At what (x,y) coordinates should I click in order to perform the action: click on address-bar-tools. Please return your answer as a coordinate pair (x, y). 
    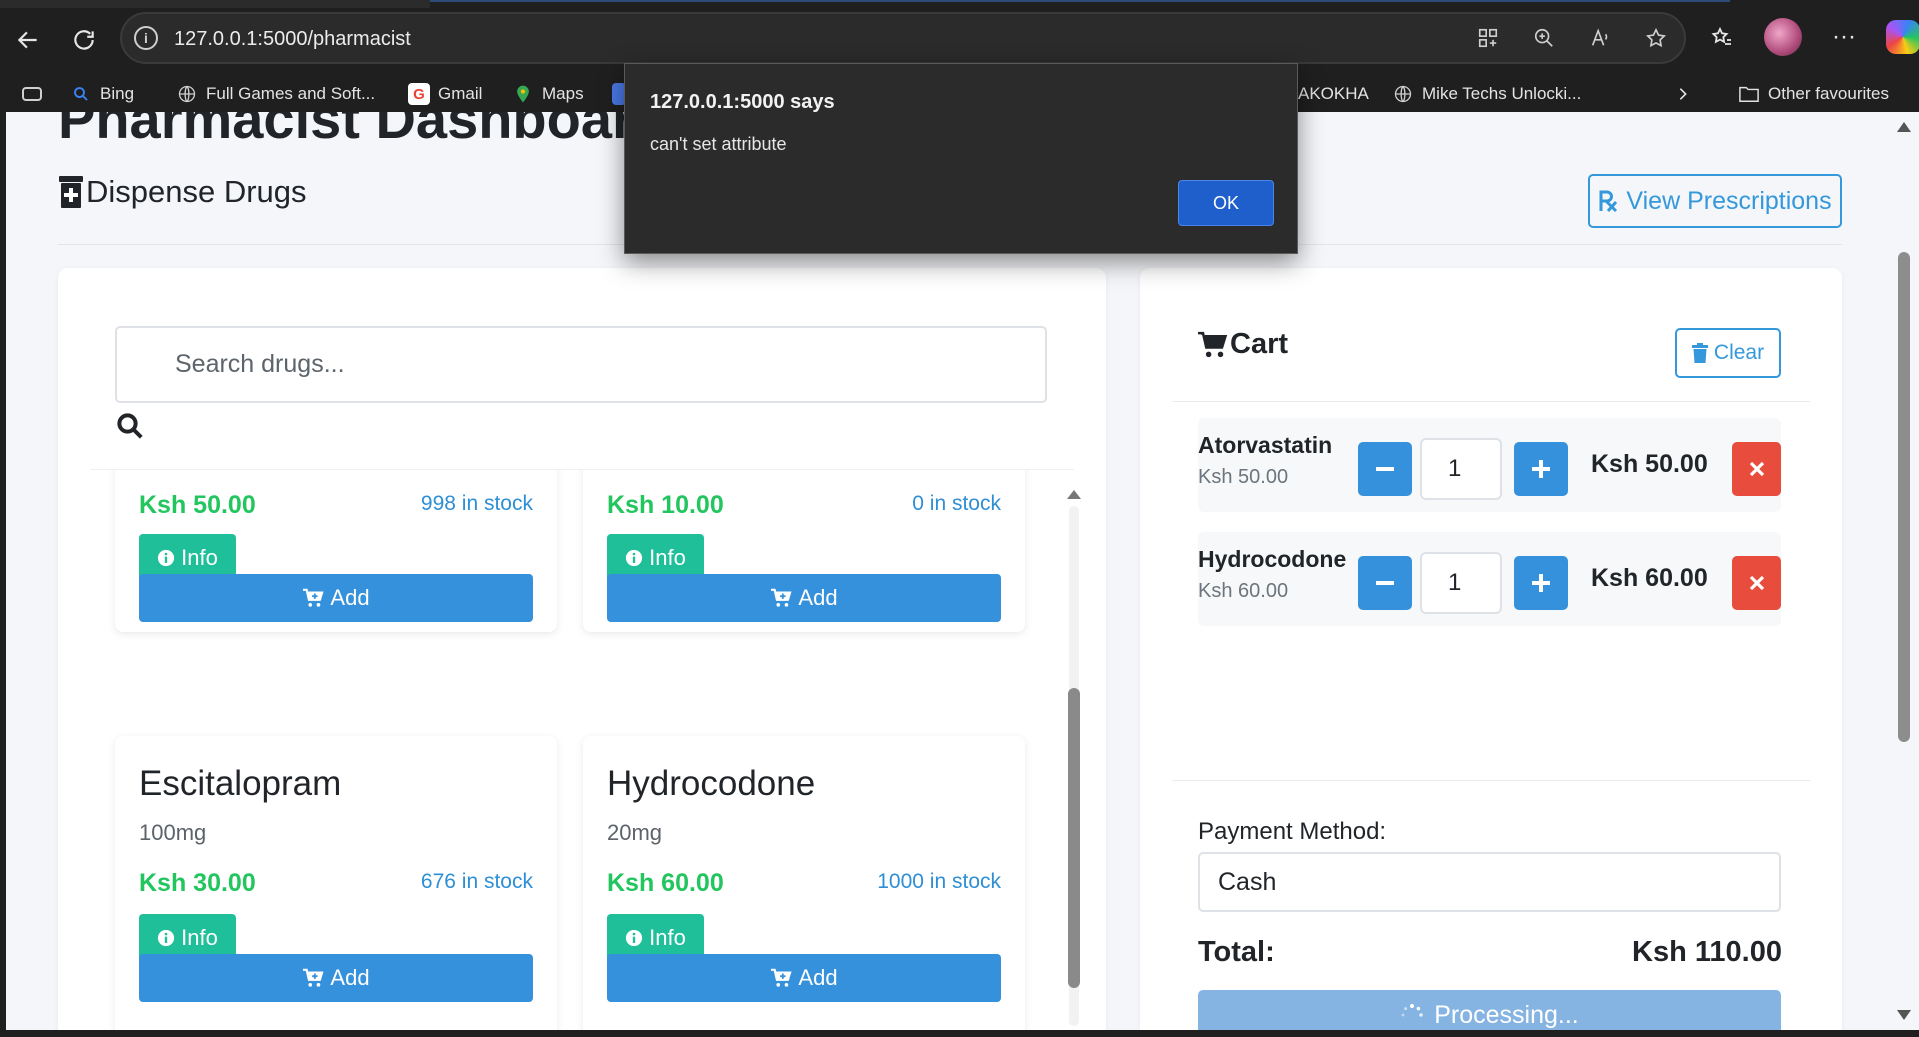
    Looking at the image, I should click on (1572, 38).